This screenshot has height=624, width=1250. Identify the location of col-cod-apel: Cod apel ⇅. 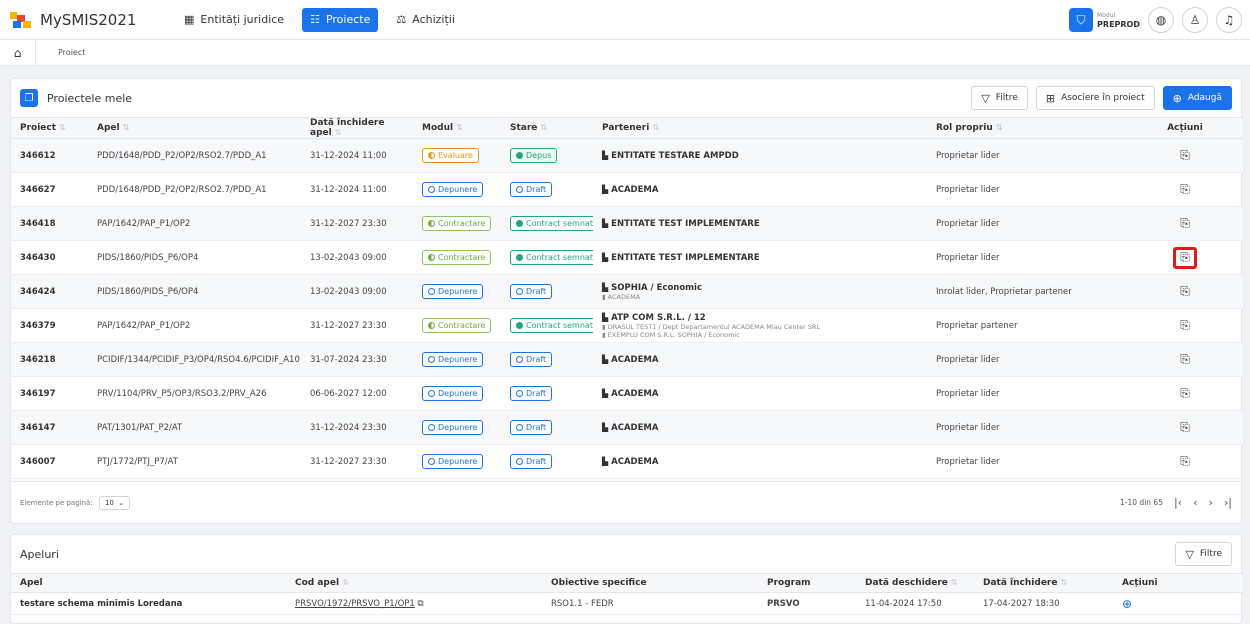
(414, 583).